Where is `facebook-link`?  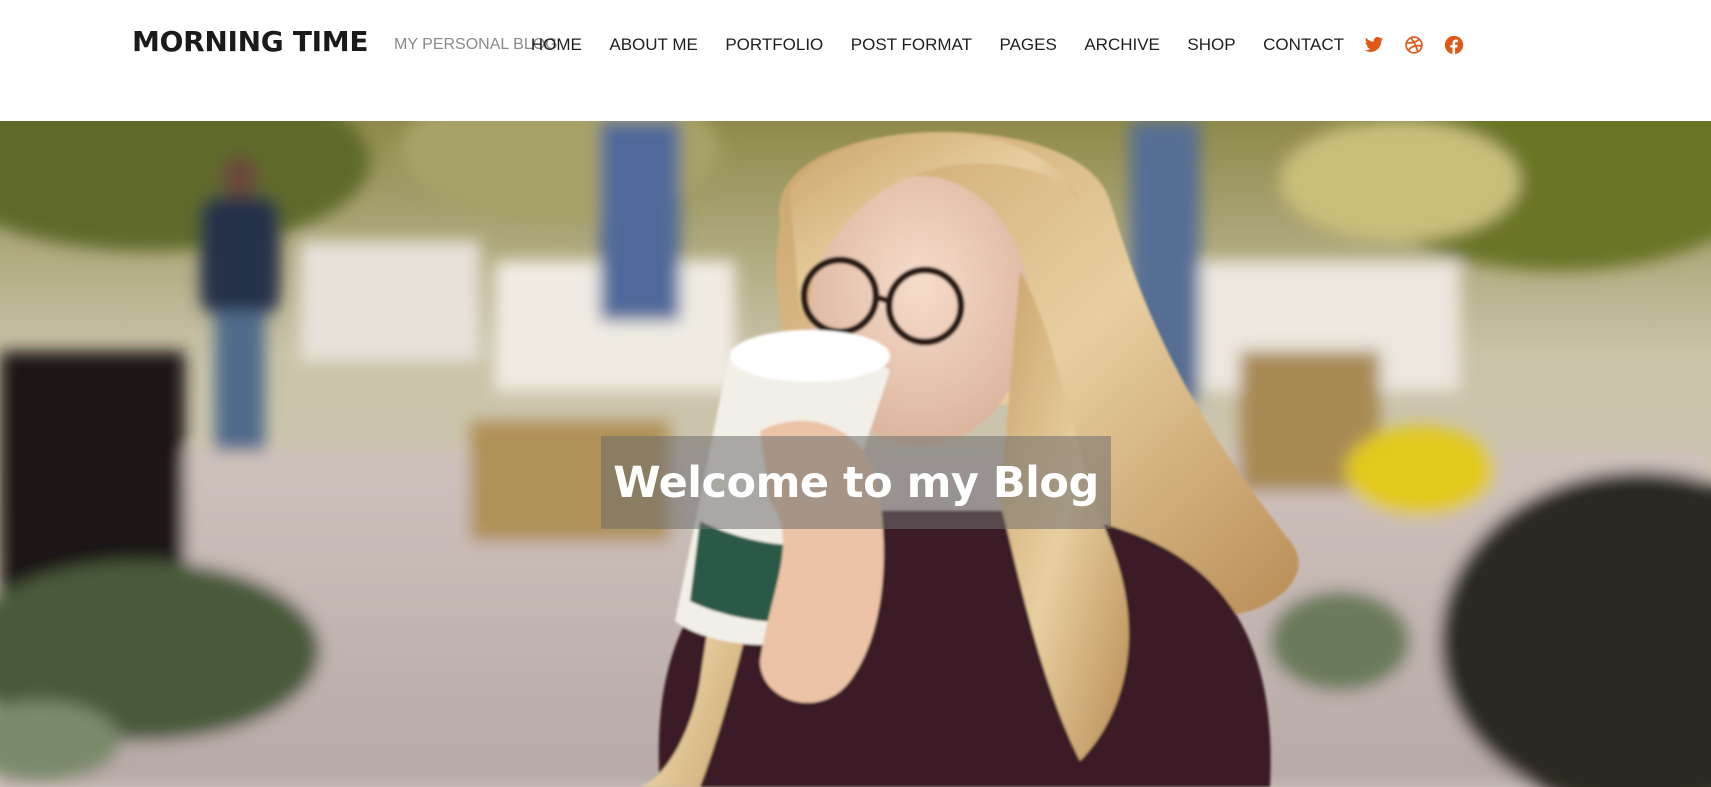
facebook-link is located at coordinates (1454, 45).